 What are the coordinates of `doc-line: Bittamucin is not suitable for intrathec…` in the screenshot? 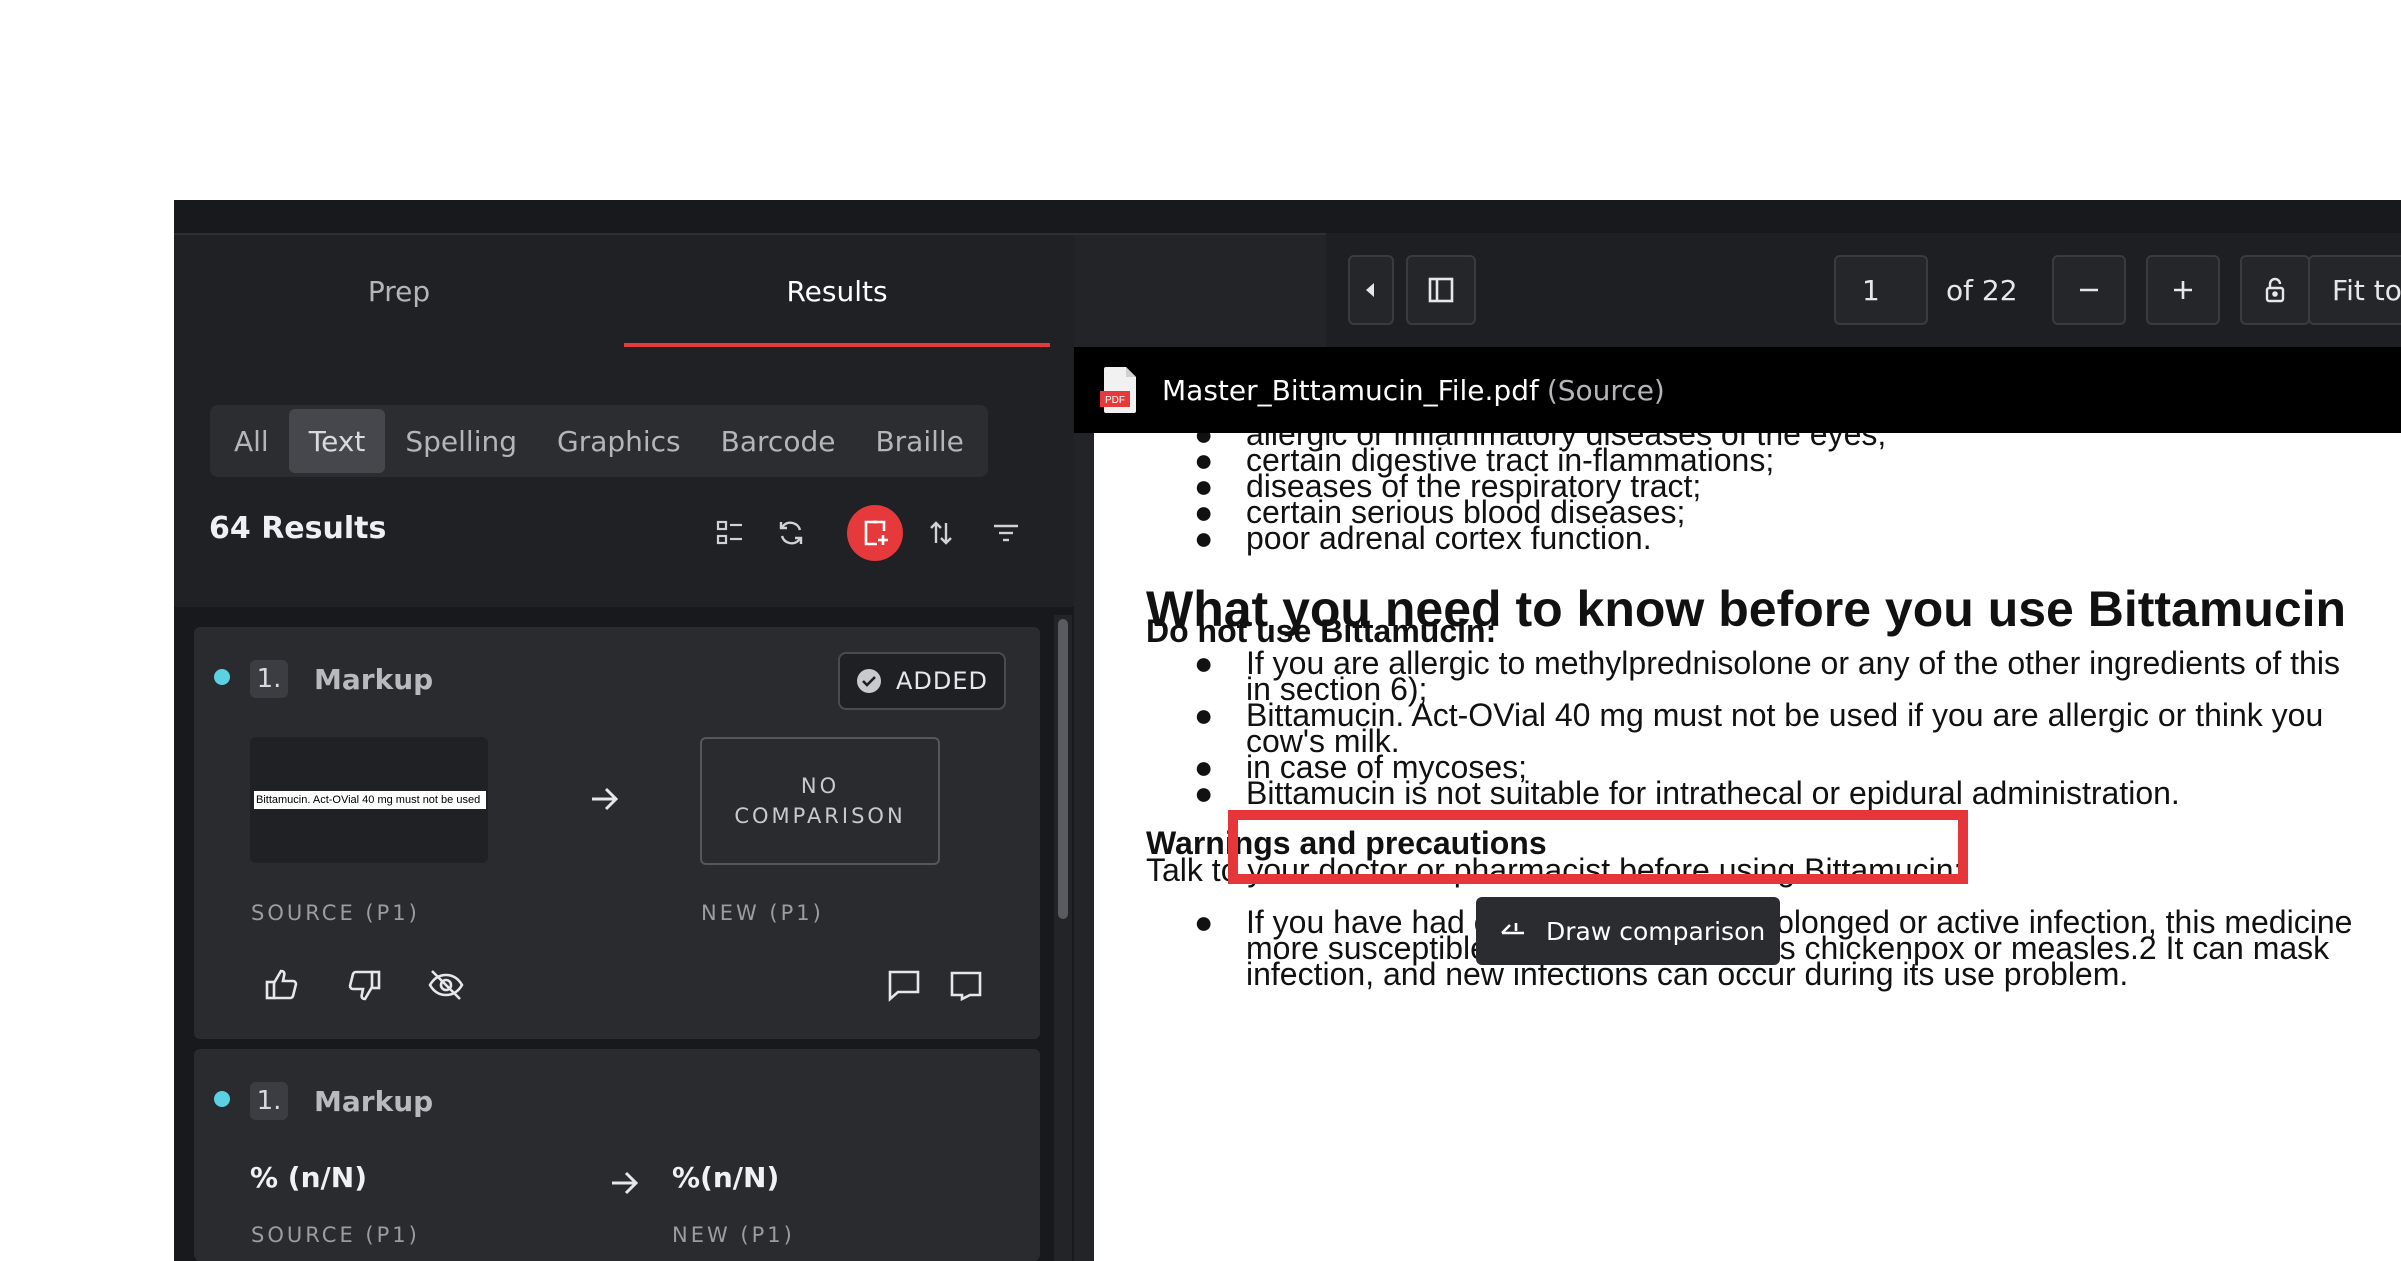 It's located at (1713, 793).